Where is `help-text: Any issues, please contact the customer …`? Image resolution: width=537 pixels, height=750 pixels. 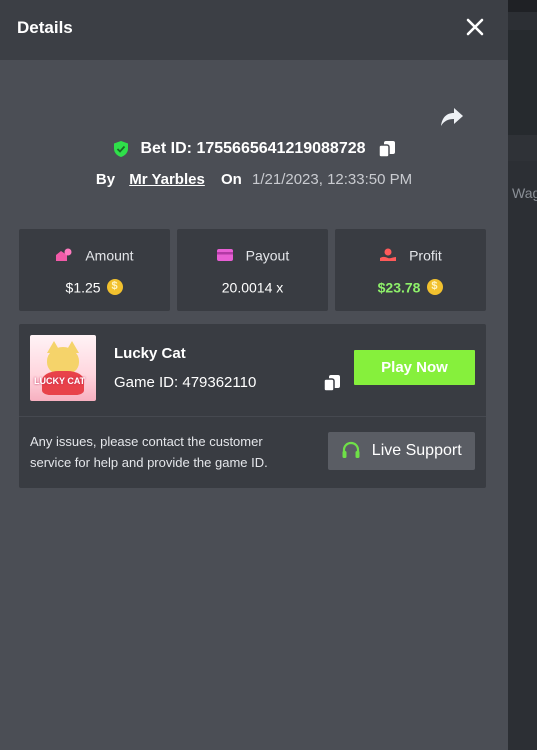
help-text: Any issues, please contact the customer … is located at coordinates (149, 452).